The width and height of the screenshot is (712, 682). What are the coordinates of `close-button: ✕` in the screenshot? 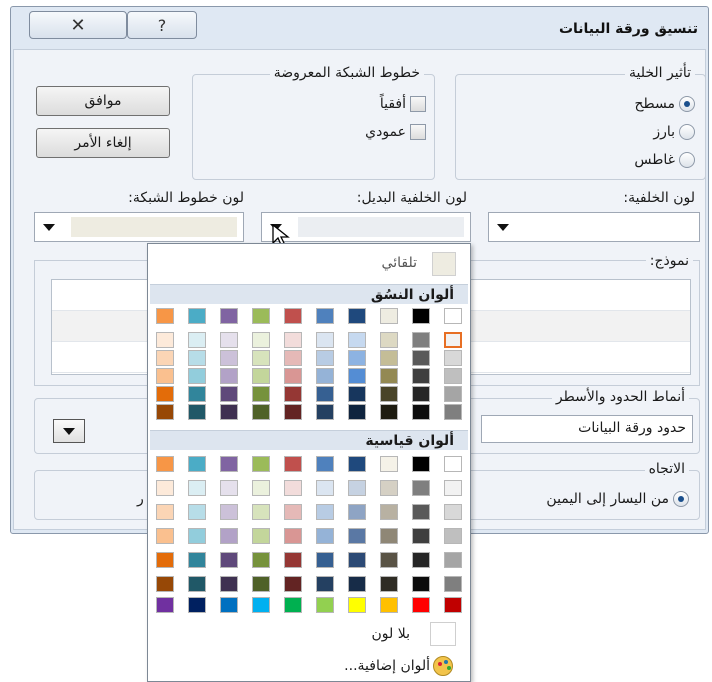 It's located at (78, 25).